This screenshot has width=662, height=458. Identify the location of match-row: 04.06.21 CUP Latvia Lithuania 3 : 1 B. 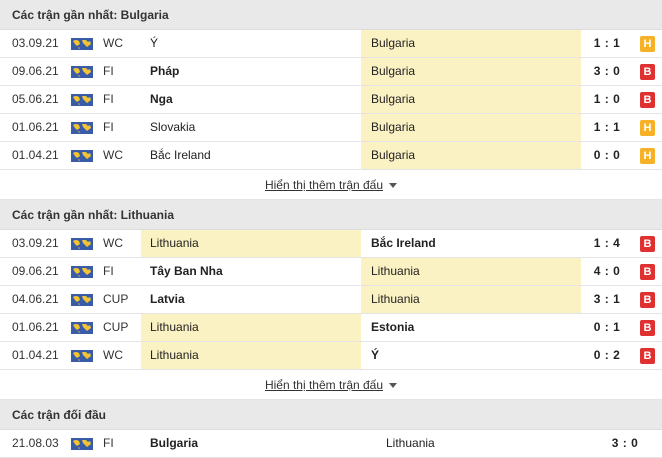
(331, 300).